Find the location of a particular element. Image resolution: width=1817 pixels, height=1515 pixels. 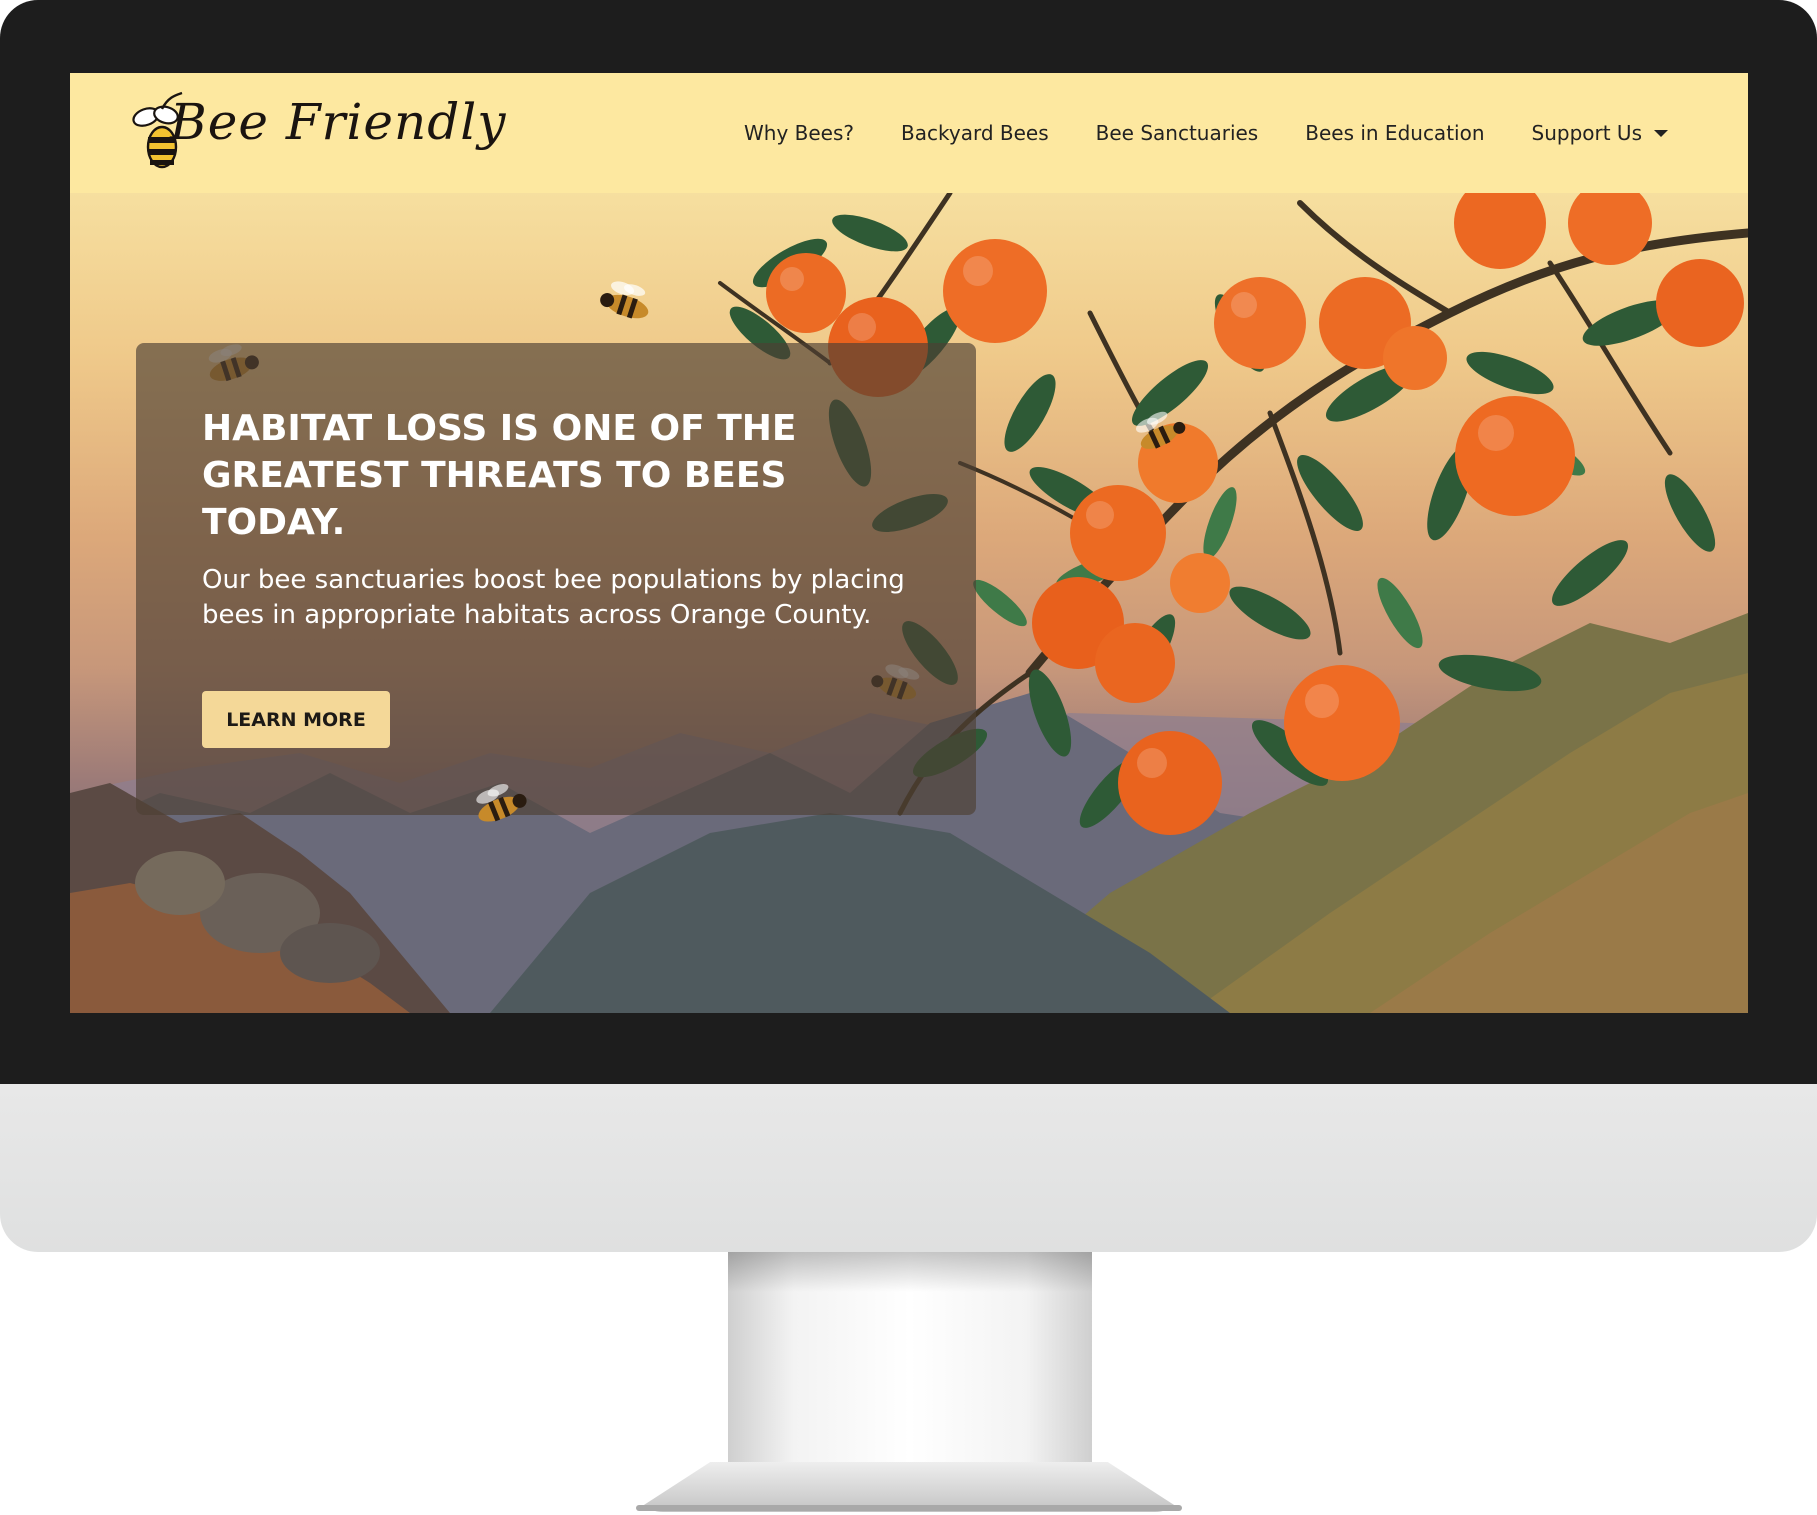

monitor-chin is located at coordinates (908, 1168).